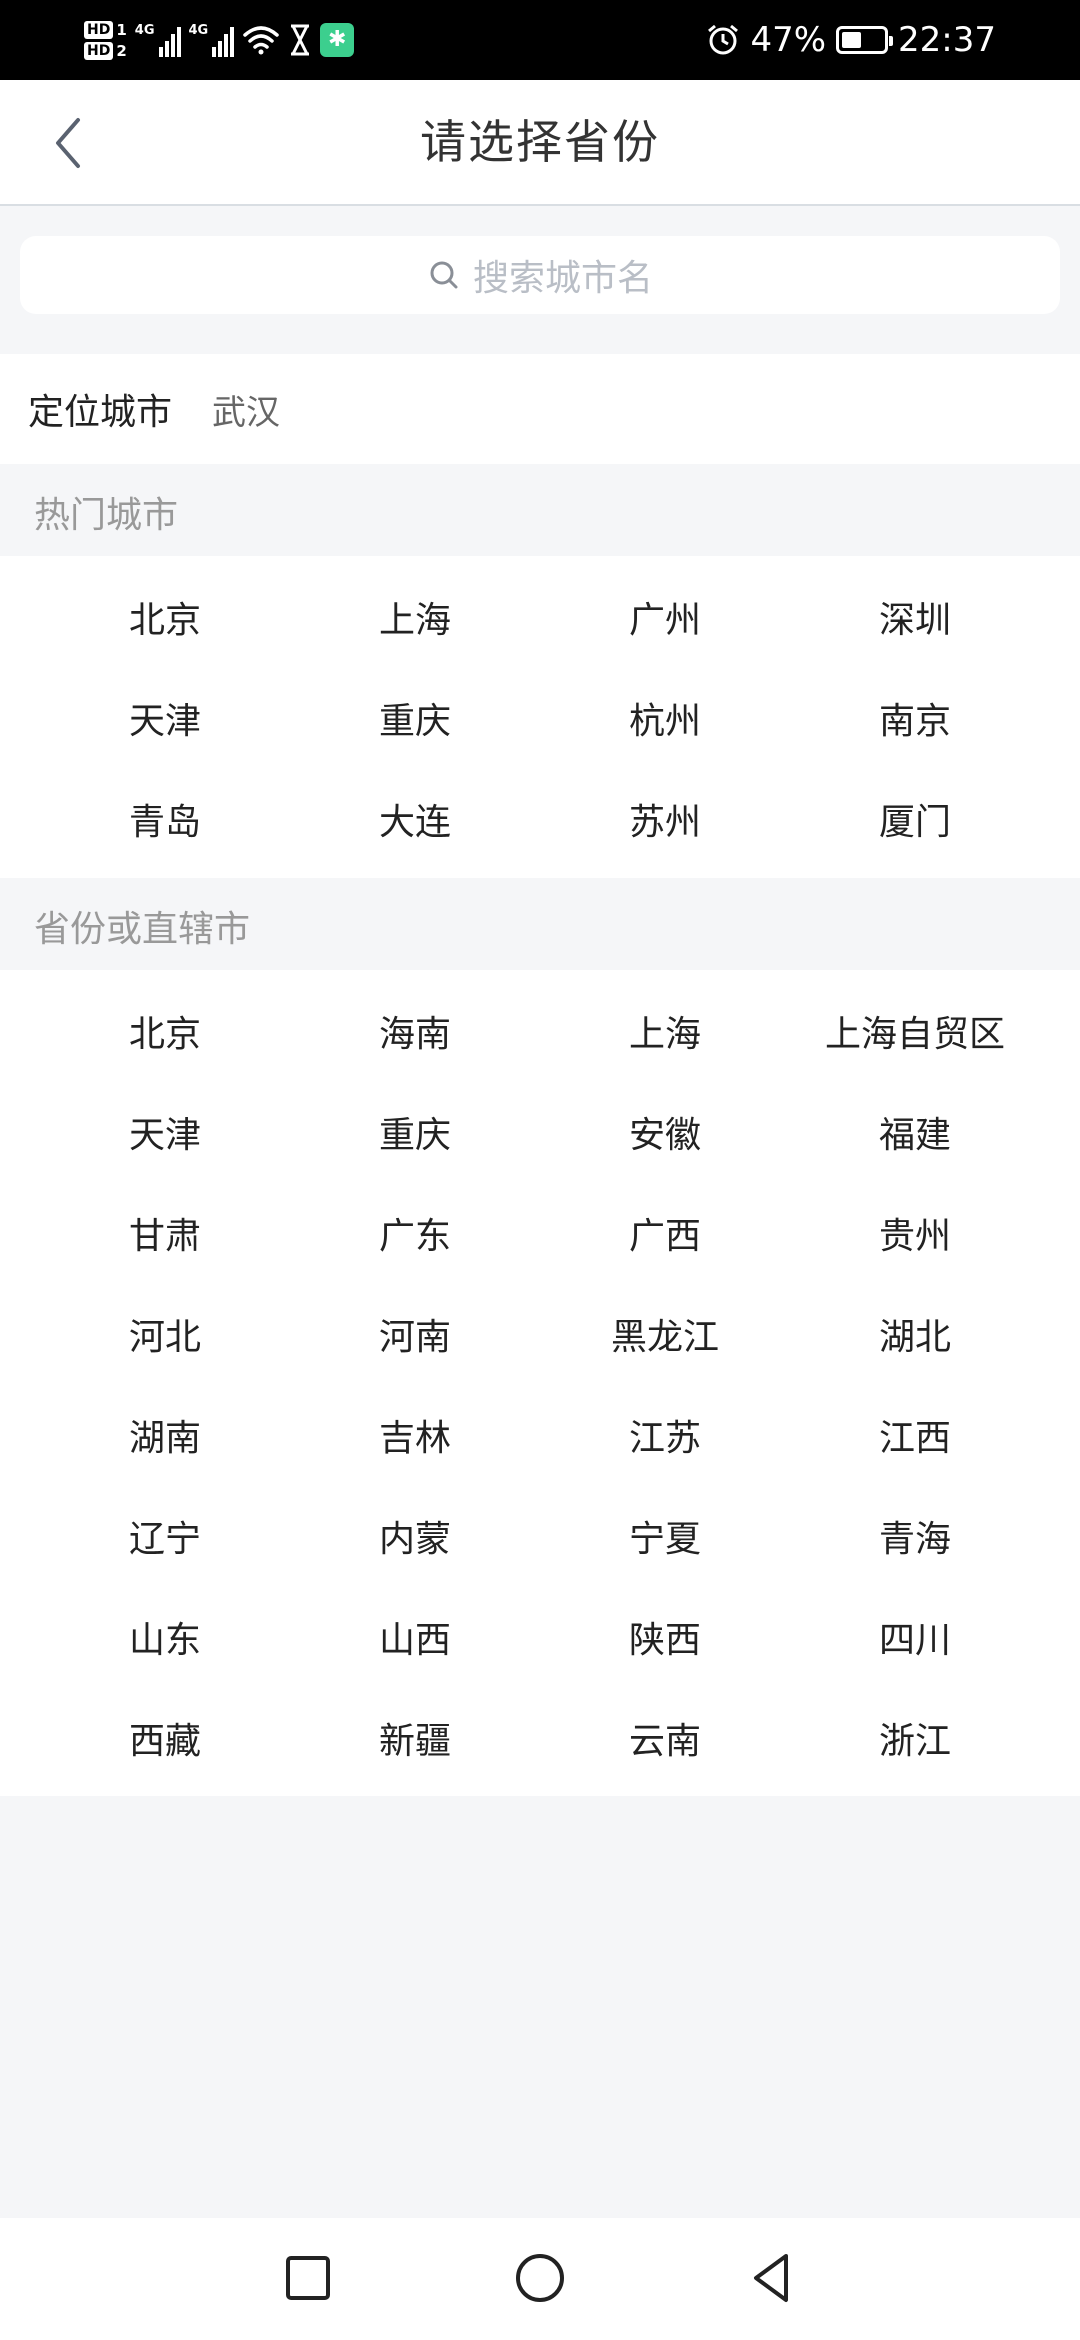 The image size is (1080, 2340). What do you see at coordinates (723, 39) in the screenshot?
I see `alarm-icon` at bounding box center [723, 39].